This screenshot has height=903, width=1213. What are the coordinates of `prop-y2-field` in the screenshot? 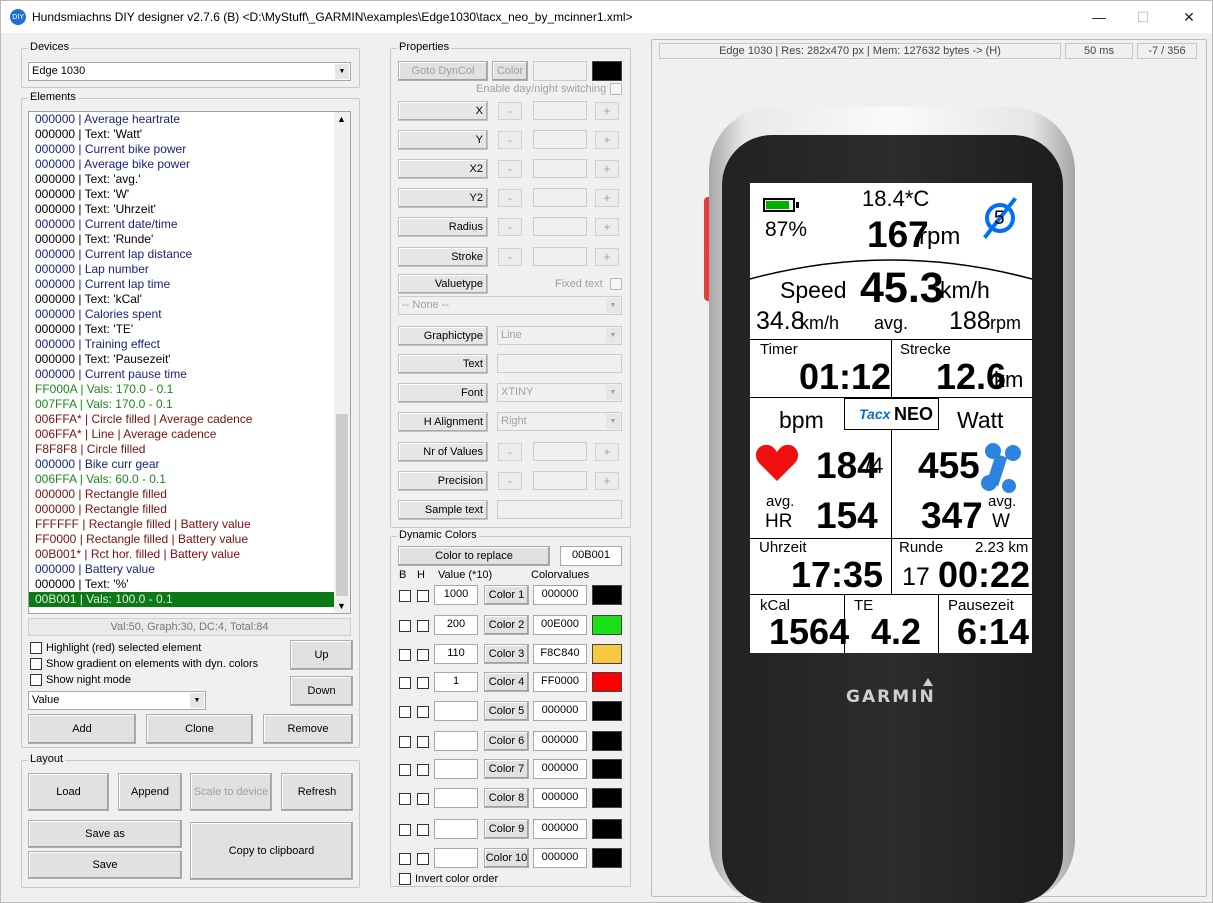 It's located at (560, 197).